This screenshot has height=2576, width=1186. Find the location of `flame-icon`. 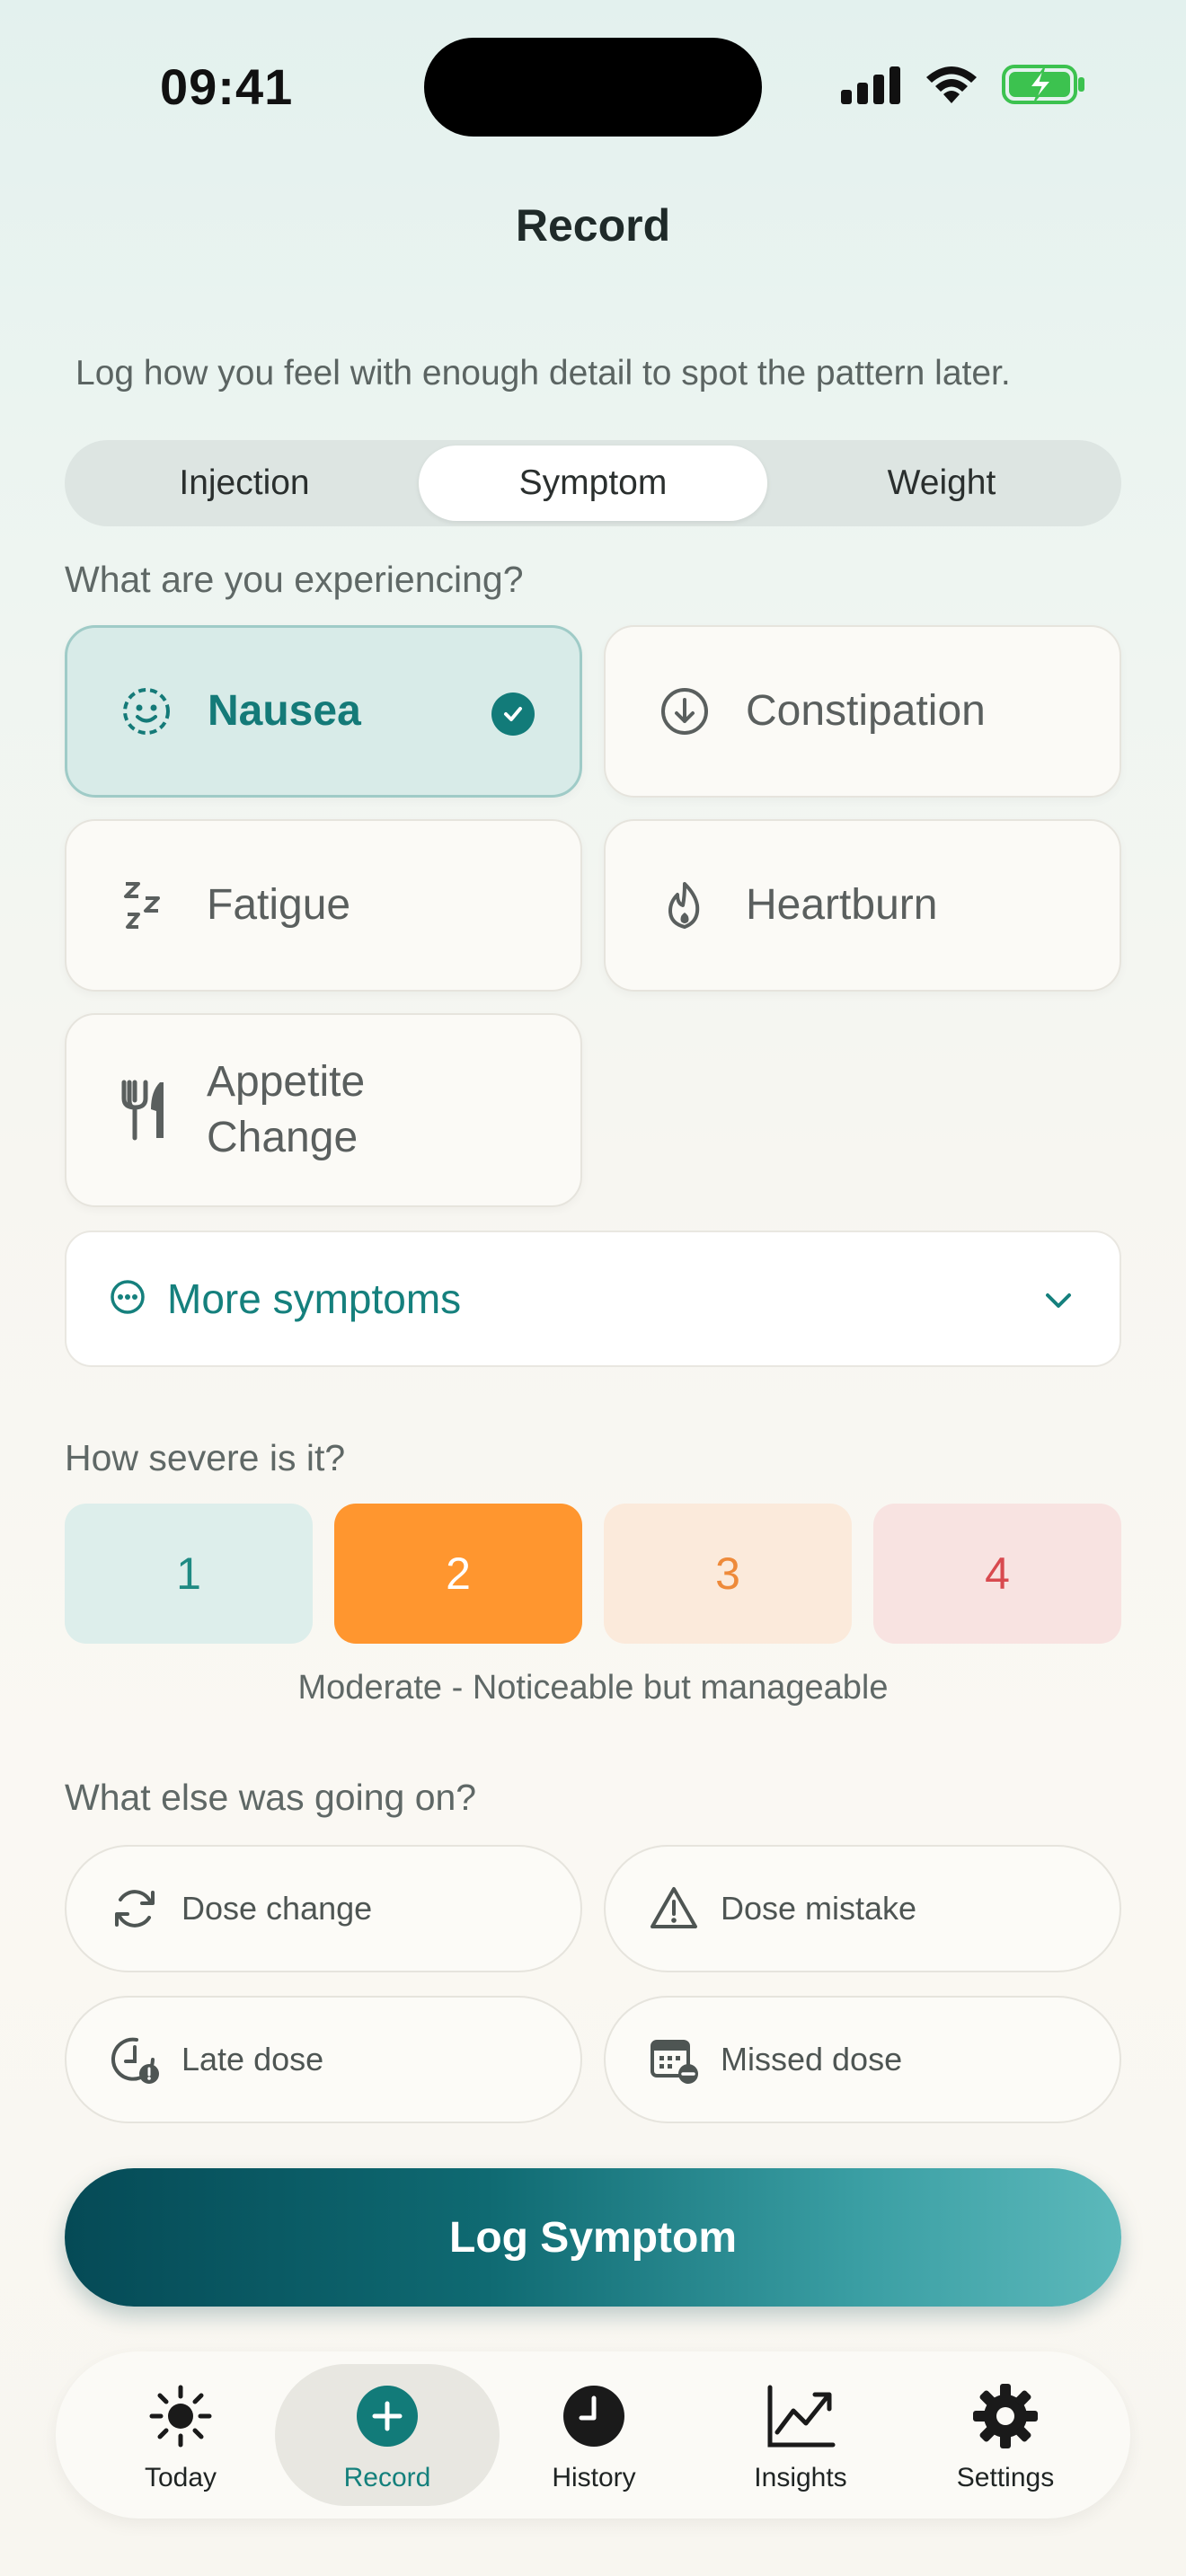

flame-icon is located at coordinates (684, 905).